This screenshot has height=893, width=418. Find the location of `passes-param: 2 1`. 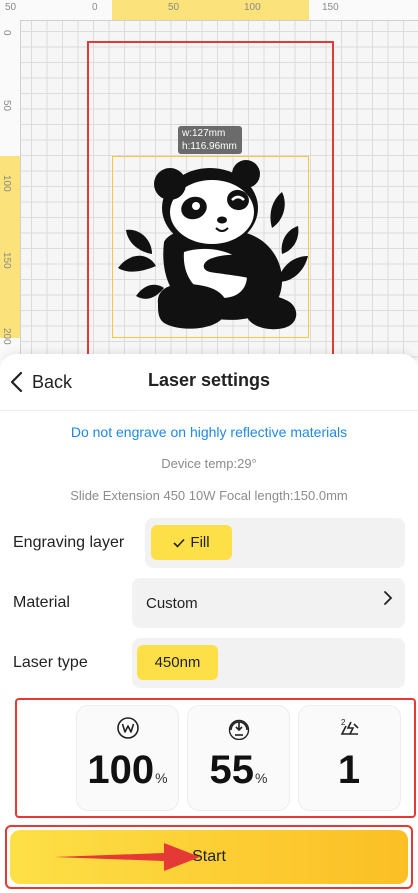

passes-param: 2 1 is located at coordinates (349, 758).